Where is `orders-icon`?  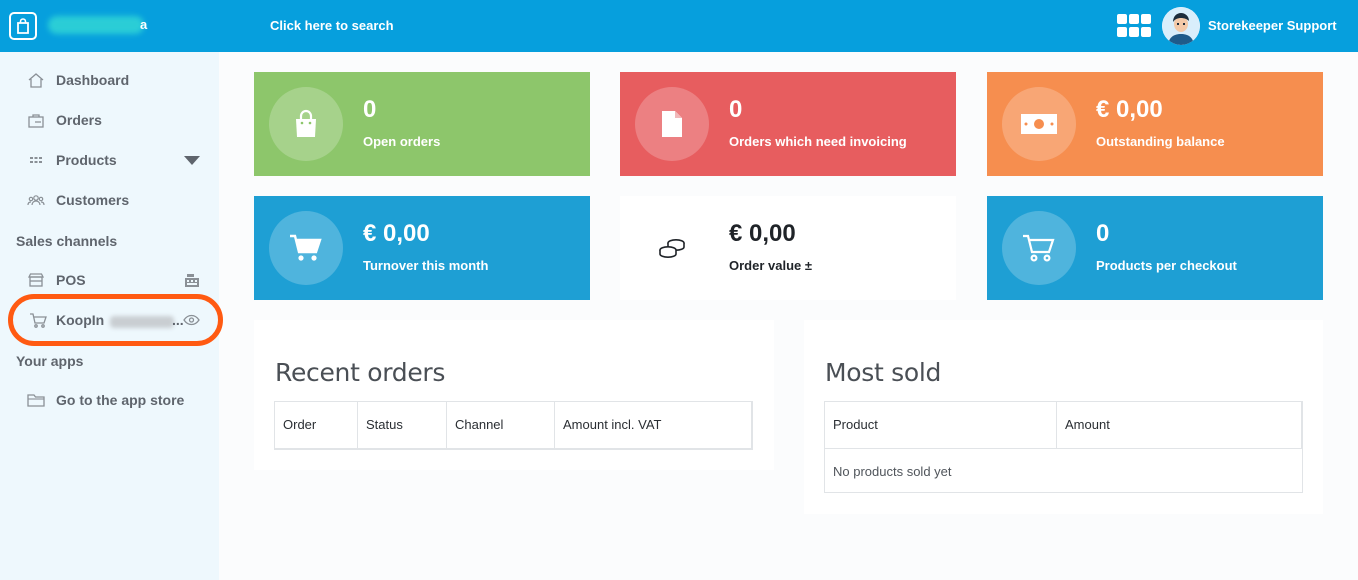 orders-icon is located at coordinates (36, 121).